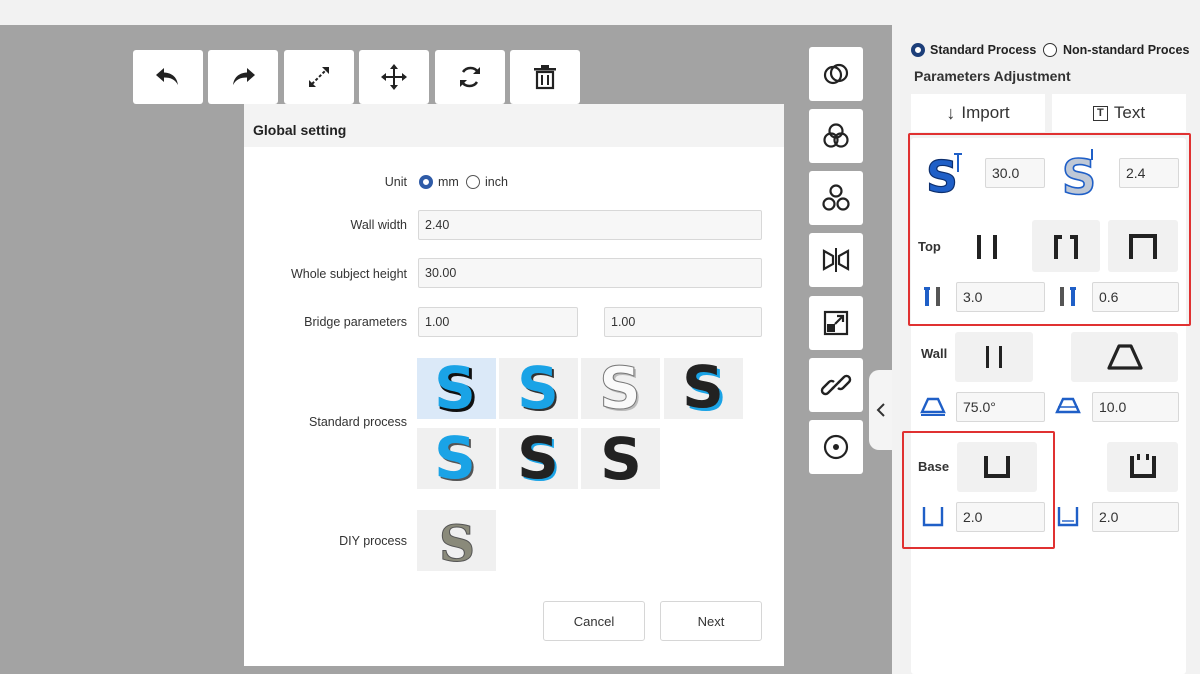  I want to click on base-label: Base, so click(934, 466).